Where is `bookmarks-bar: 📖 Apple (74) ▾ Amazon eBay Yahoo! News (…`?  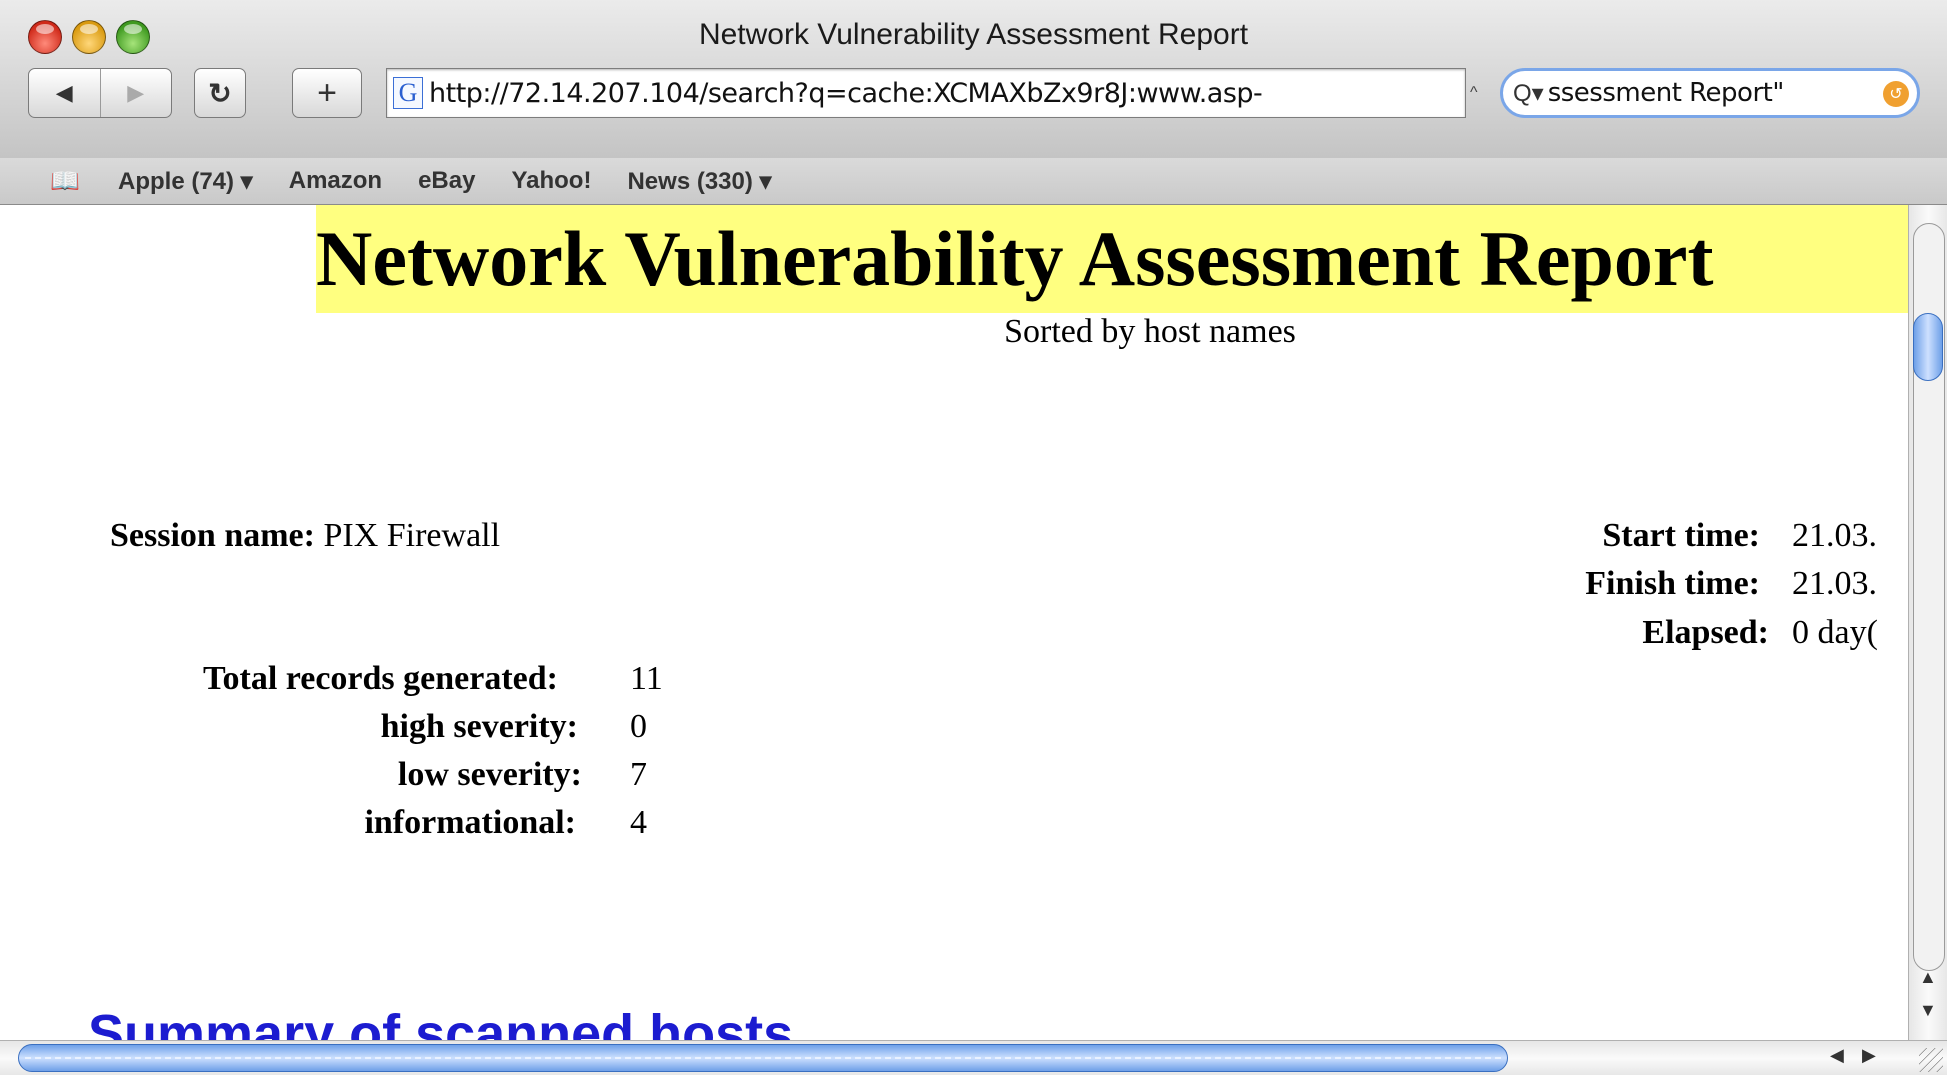 bookmarks-bar: 📖 Apple (74) ▾ Amazon eBay Yahoo! News (… is located at coordinates (973, 181).